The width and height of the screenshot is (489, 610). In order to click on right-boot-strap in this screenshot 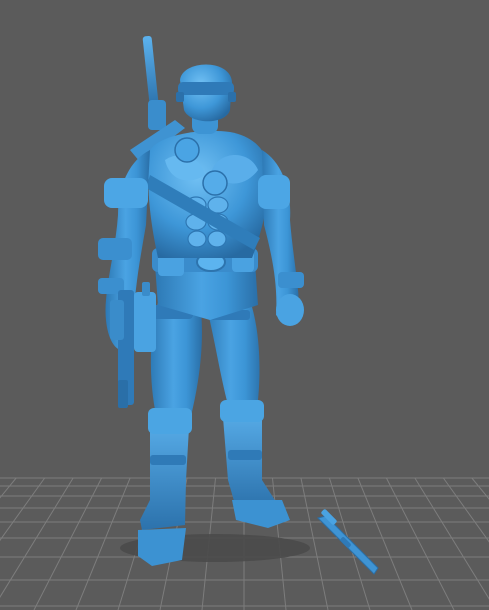, I will do `click(245, 455)`.